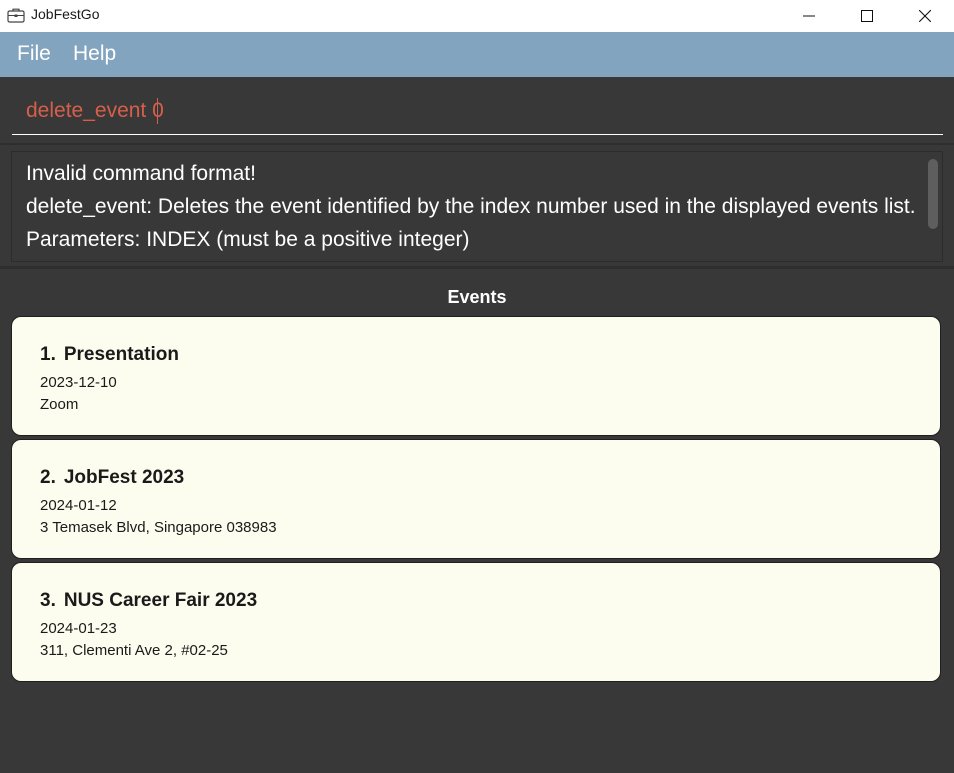 Image resolution: width=954 pixels, height=773 pixels. Describe the element at coordinates (933, 194) in the screenshot. I see `scrollbar-thumb` at that location.